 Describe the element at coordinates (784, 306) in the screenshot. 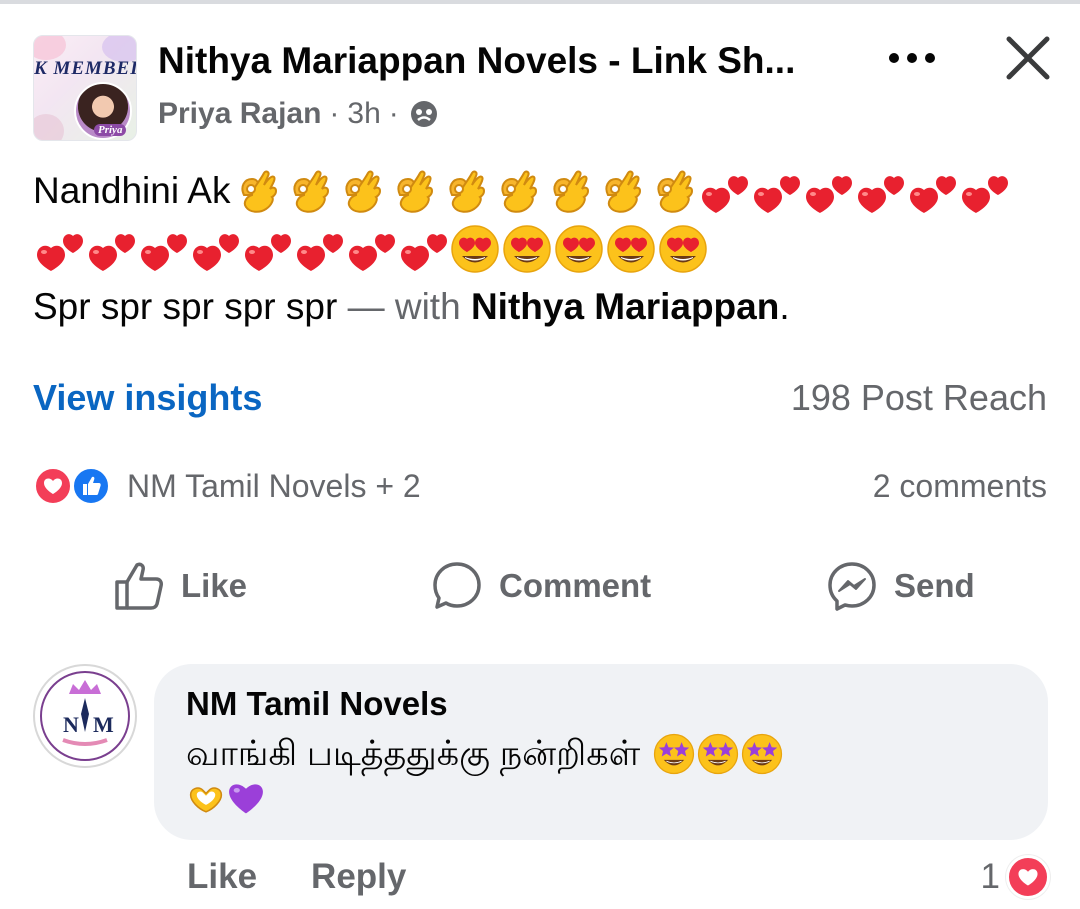

I see `post-text-trailing: .` at that location.